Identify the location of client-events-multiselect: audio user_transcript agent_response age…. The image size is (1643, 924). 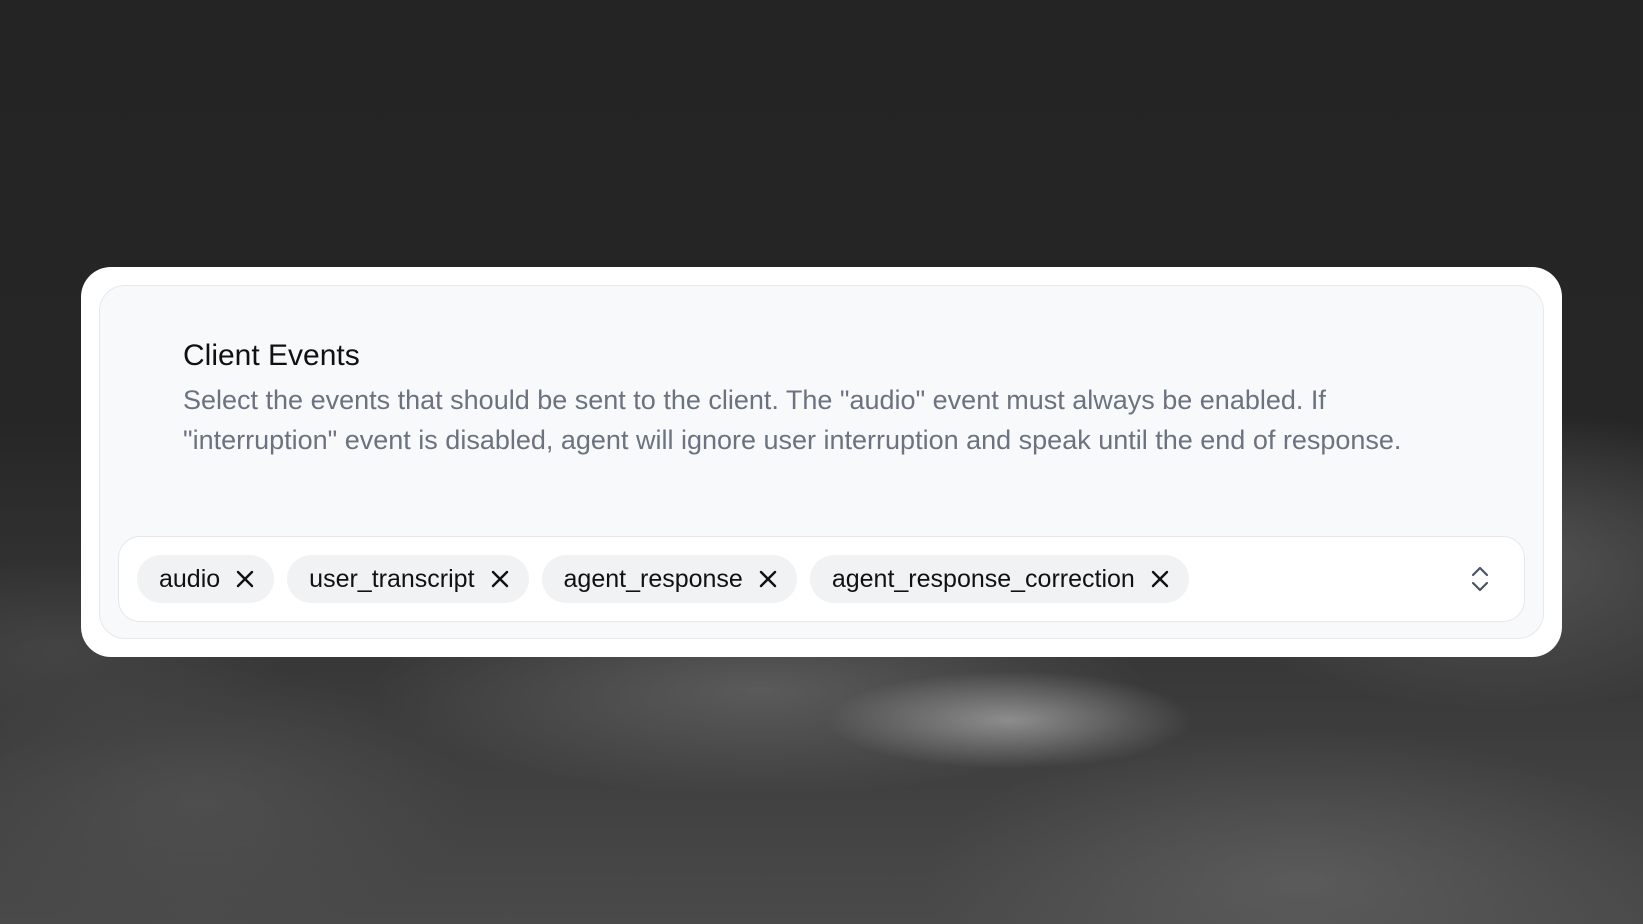
(821, 579).